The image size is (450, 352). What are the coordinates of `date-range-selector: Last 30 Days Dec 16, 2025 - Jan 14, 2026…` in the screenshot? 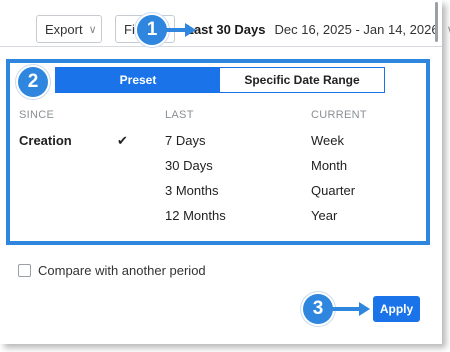 It's located at (318, 29).